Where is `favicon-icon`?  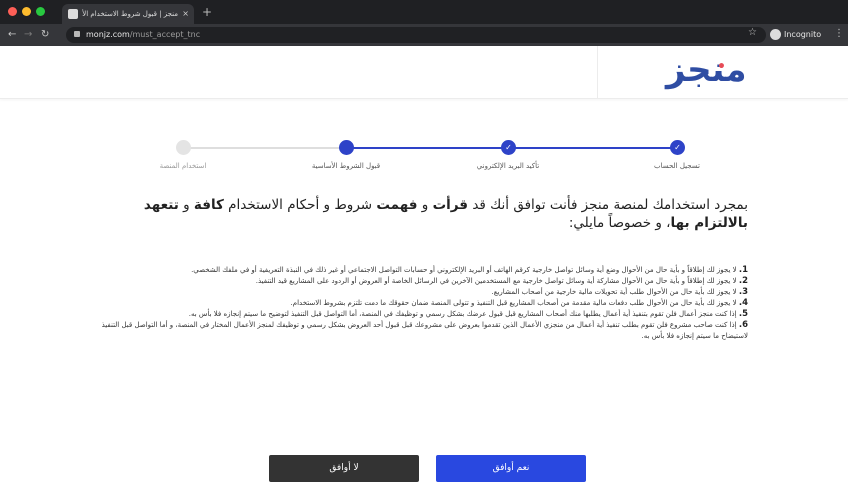
favicon-icon is located at coordinates (73, 14).